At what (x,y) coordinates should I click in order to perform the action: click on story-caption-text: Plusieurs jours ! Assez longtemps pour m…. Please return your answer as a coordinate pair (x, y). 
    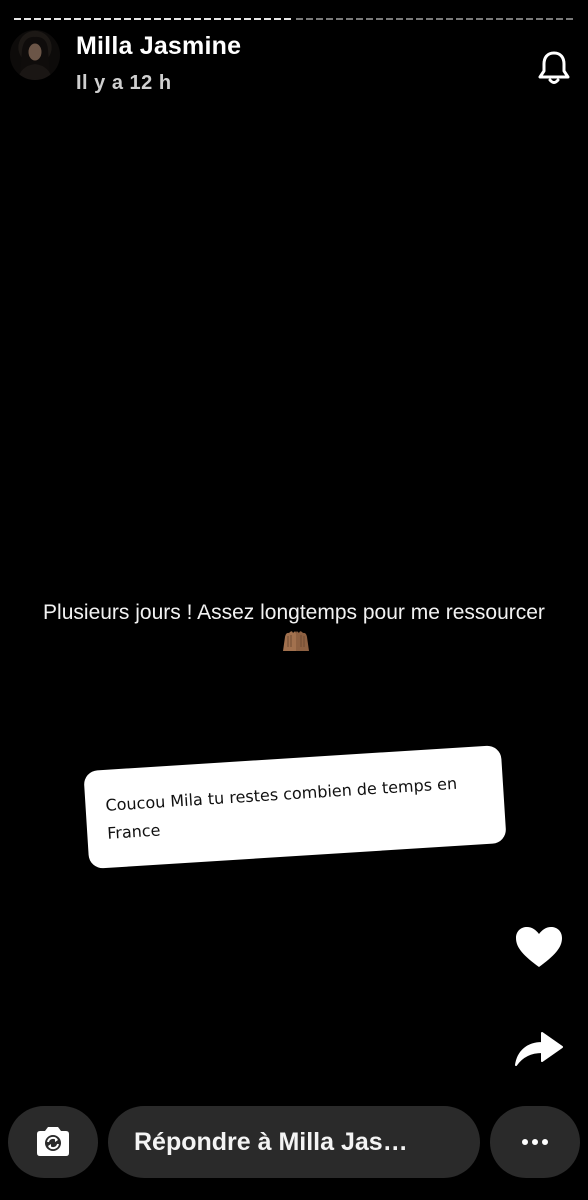
    Looking at the image, I should click on (294, 612).